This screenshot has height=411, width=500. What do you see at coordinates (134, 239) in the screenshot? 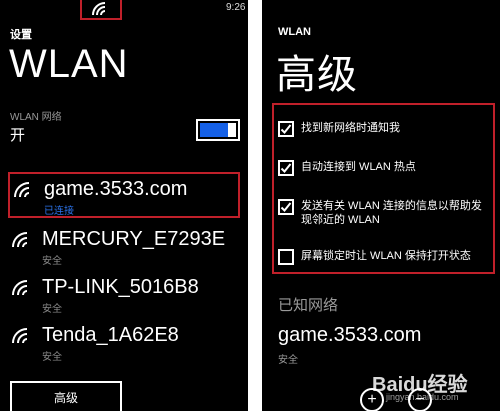
I see `network-name: MERCURY_E7293E` at bounding box center [134, 239].